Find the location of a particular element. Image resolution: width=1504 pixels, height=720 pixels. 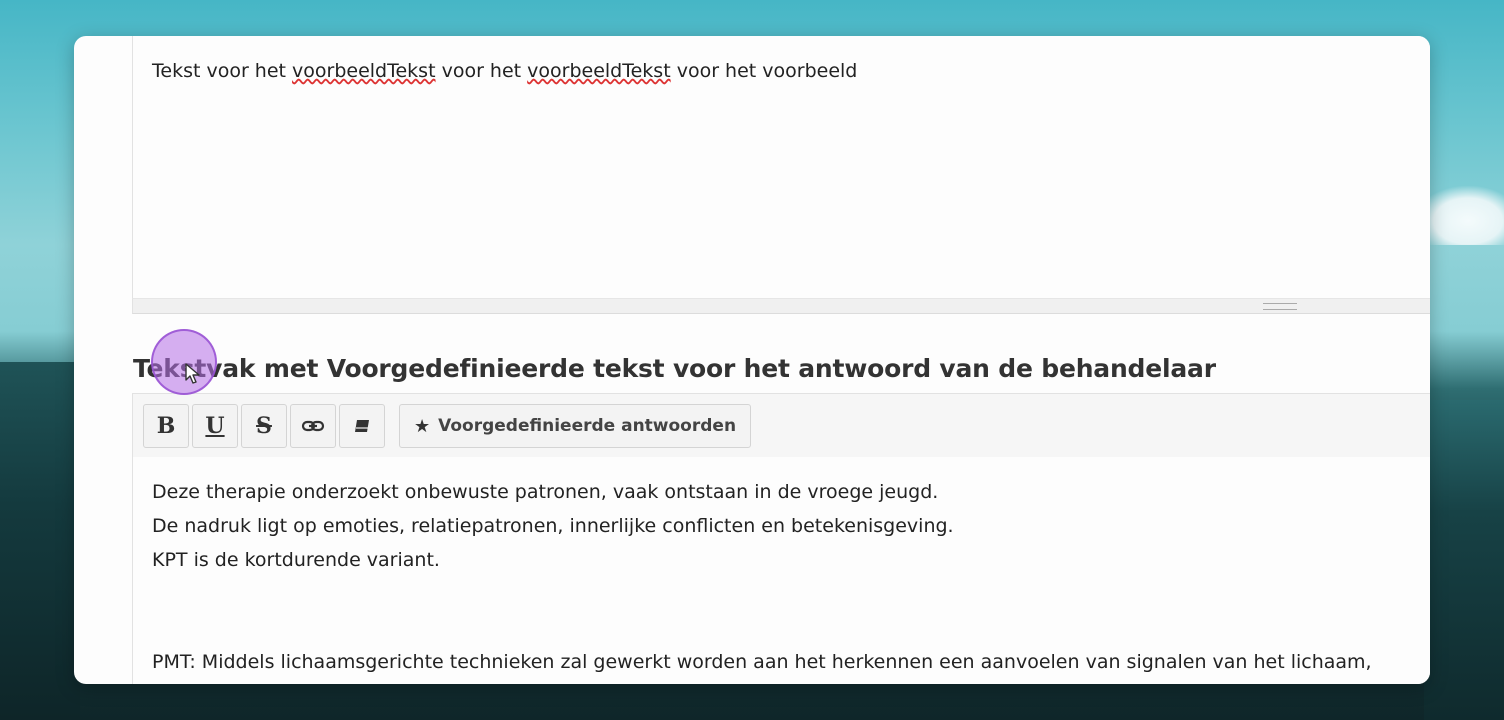

predefined-answers-label: Voorgedefinieerde antwoorden is located at coordinates (587, 426).